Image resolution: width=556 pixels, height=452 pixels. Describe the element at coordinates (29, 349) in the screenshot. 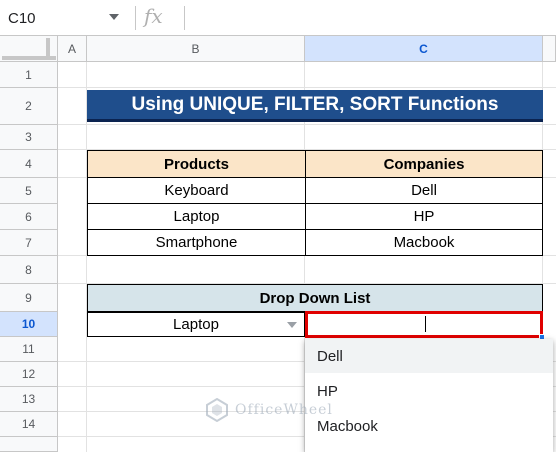

I see `row-header-11: 11` at that location.